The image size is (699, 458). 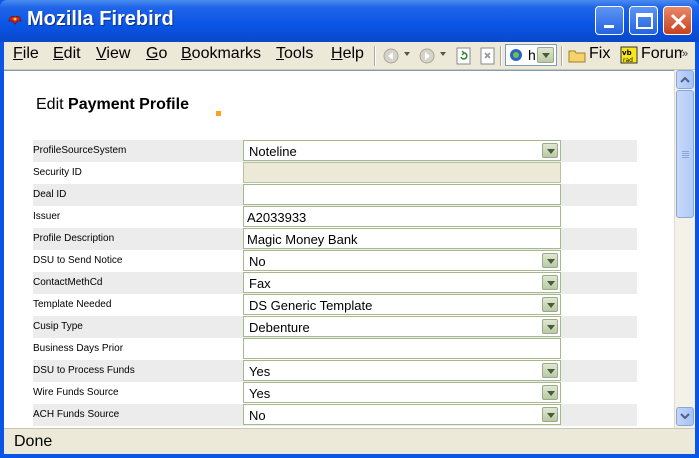 I want to click on field-value: Magic Money Bank, so click(x=302, y=239).